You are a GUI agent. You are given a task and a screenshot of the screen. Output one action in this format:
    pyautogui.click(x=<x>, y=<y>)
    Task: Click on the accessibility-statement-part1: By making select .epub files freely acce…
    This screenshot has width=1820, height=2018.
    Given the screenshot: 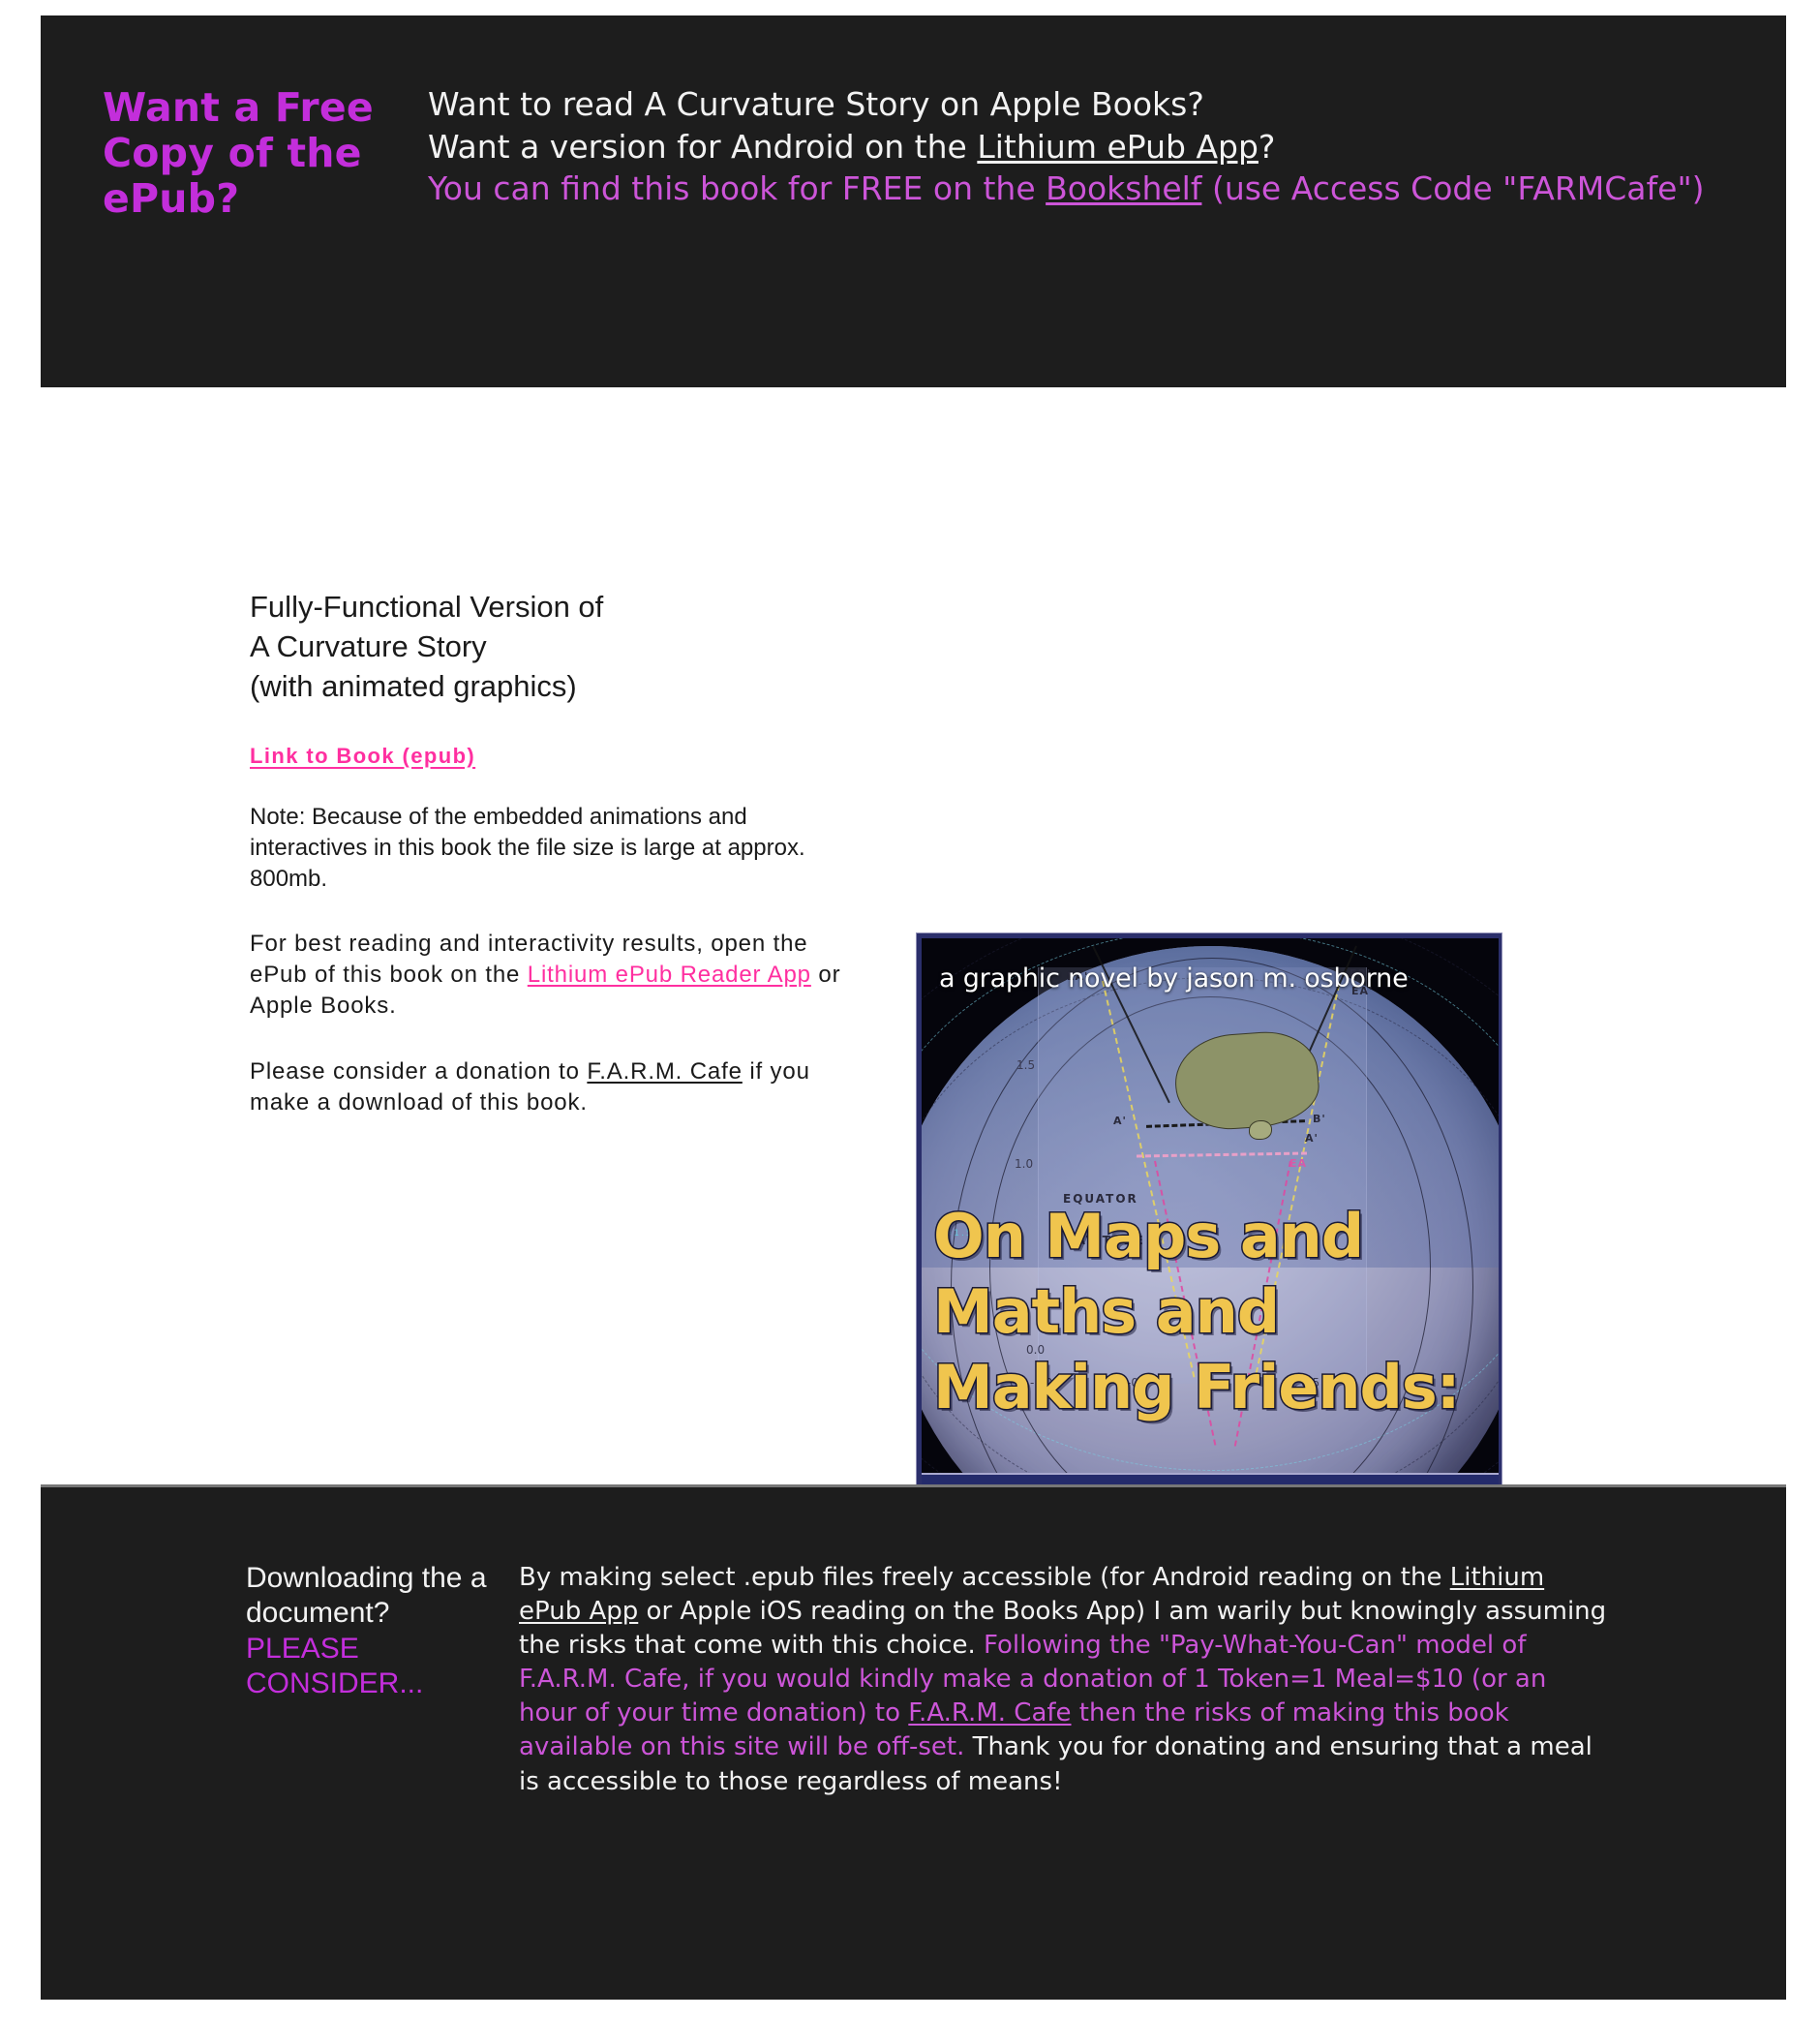 What is the action you would take?
    pyautogui.click(x=985, y=1577)
    